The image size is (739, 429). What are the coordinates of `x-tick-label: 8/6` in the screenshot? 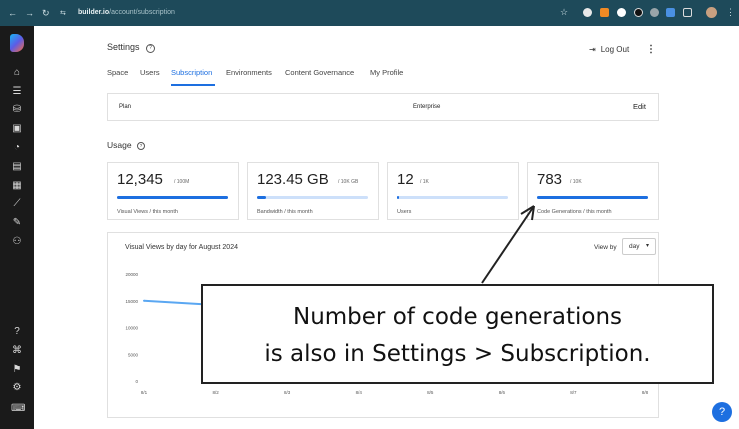 It's located at (502, 392).